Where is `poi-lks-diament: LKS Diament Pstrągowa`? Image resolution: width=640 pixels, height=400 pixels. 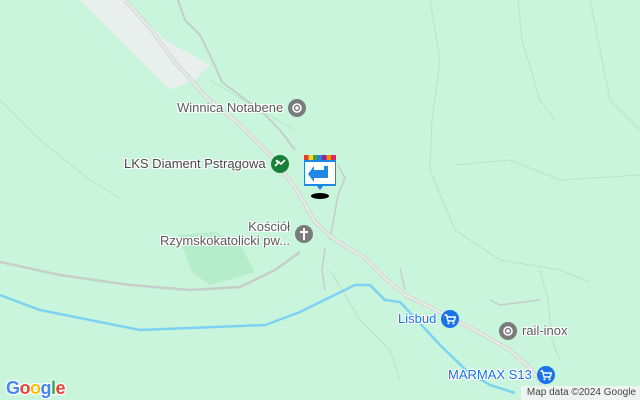
poi-lks-diament: LKS Diament Pstrągowa is located at coordinates (206, 164).